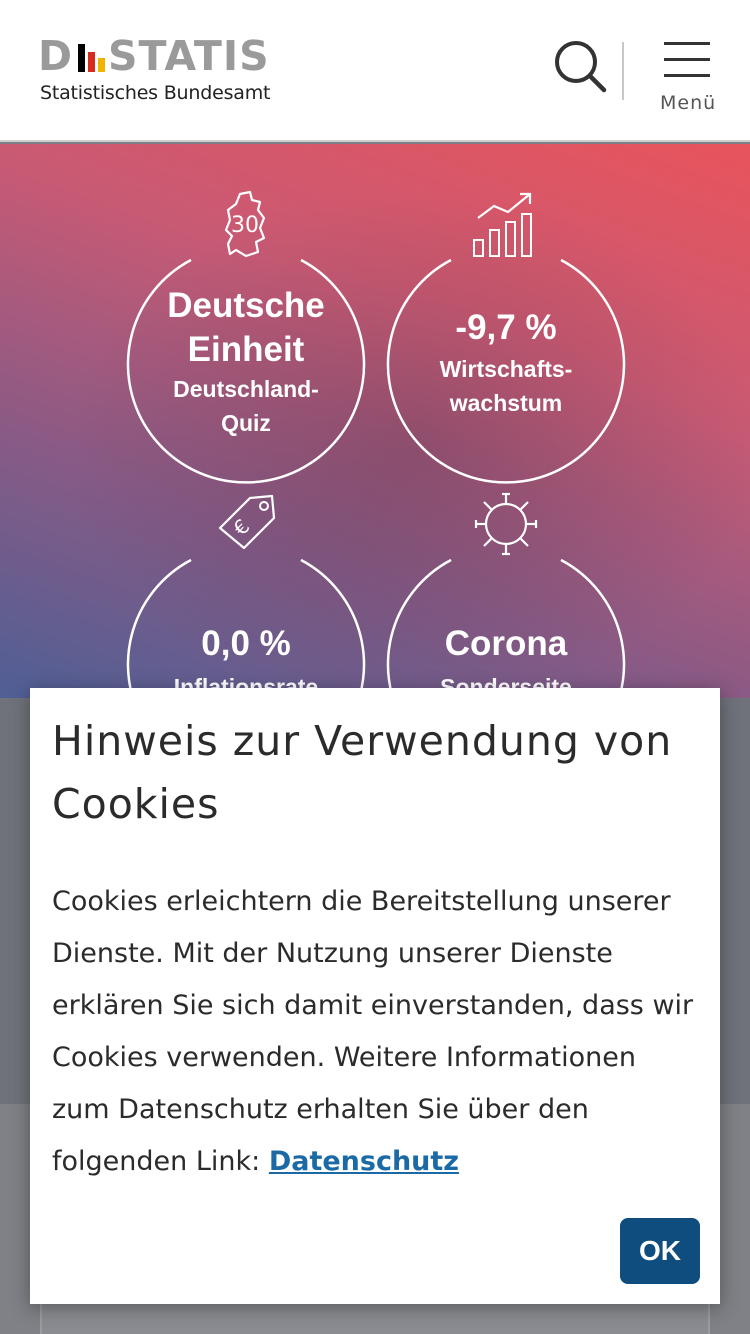 This screenshot has height=1334, width=750. I want to click on logo-letters-statis: STATIS, so click(189, 56).